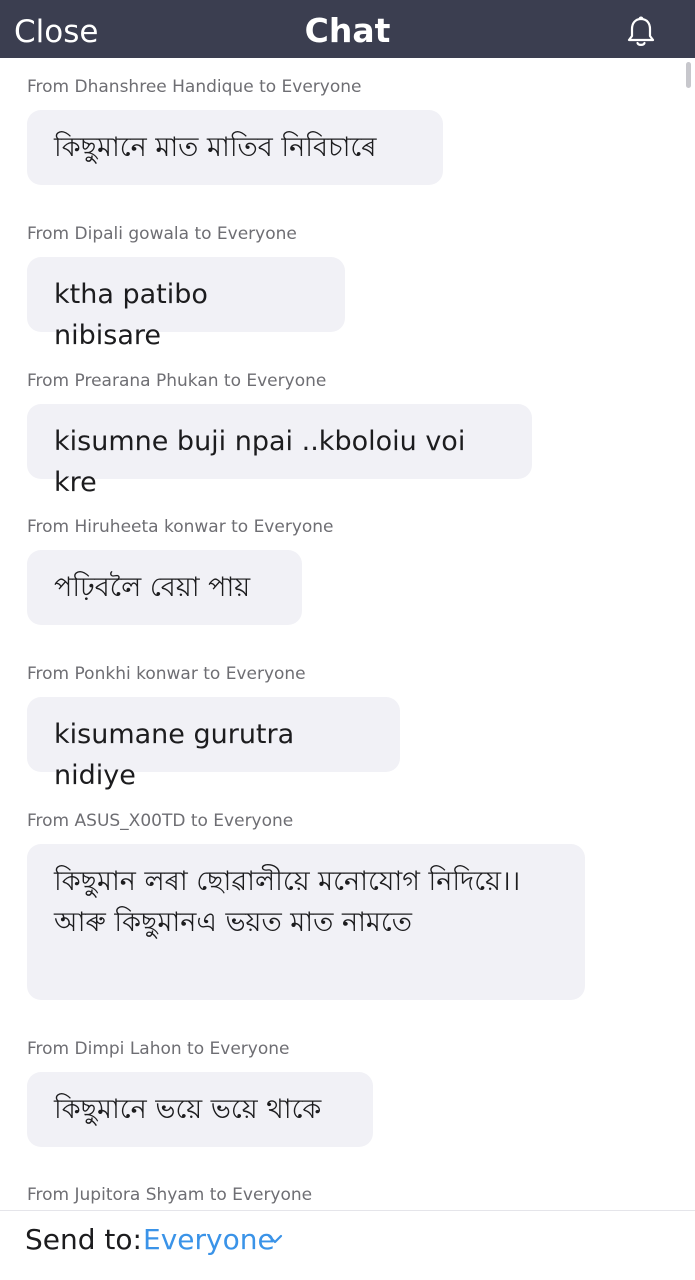 The width and height of the screenshot is (695, 1280). Describe the element at coordinates (180, 527) in the screenshot. I see `message-sender: From Hiruheeta konwar to Everyone` at that location.